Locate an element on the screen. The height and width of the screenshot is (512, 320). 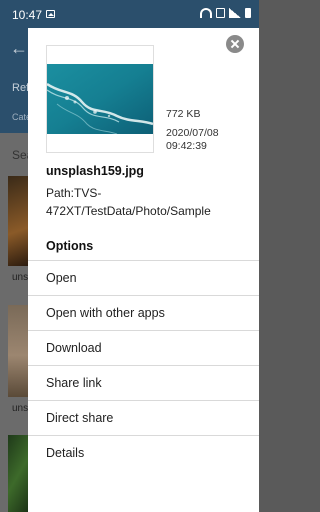
file-date-day: 2020/07/08 is located at coordinates (192, 133).